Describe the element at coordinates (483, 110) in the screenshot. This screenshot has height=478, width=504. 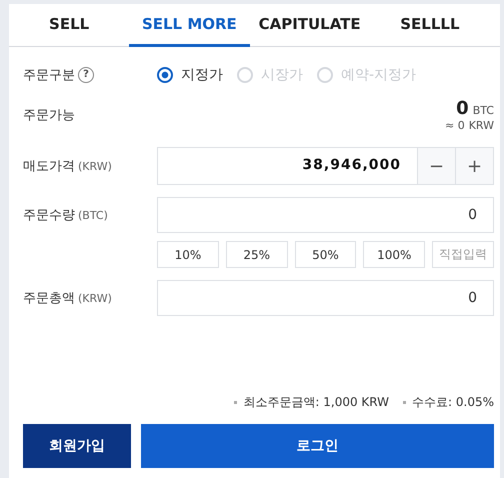
I see `unit-label: BTC` at that location.